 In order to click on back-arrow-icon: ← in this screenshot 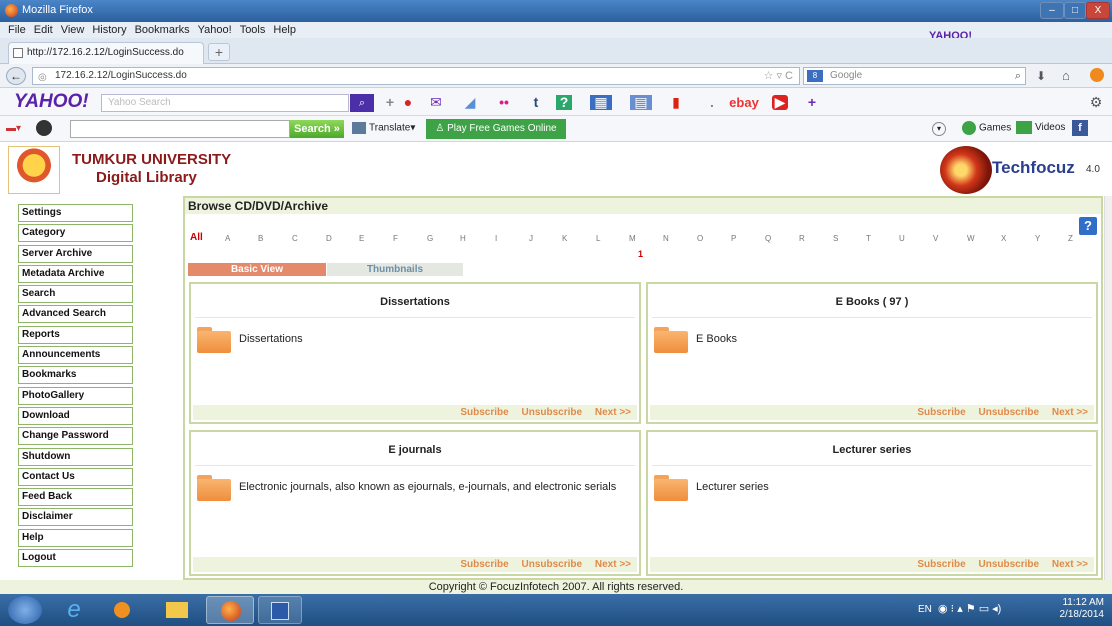, I will do `click(16, 76)`.